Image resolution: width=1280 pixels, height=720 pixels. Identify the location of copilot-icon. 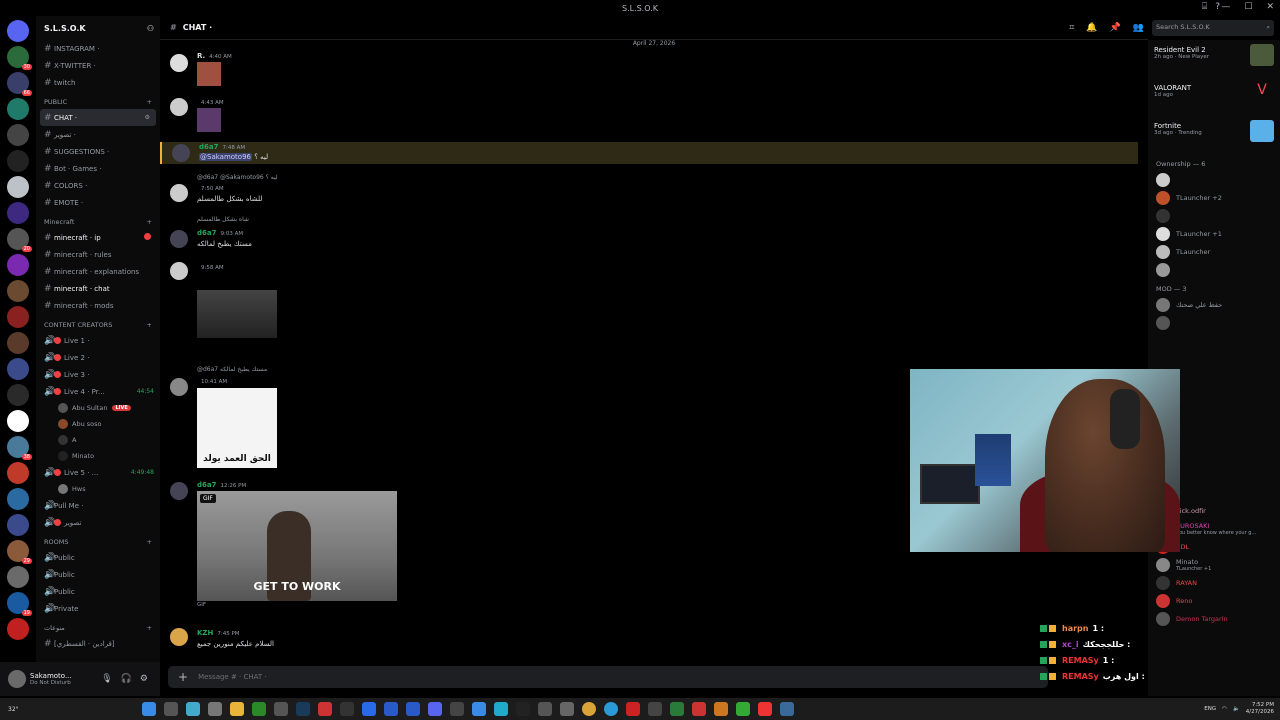
(193, 709).